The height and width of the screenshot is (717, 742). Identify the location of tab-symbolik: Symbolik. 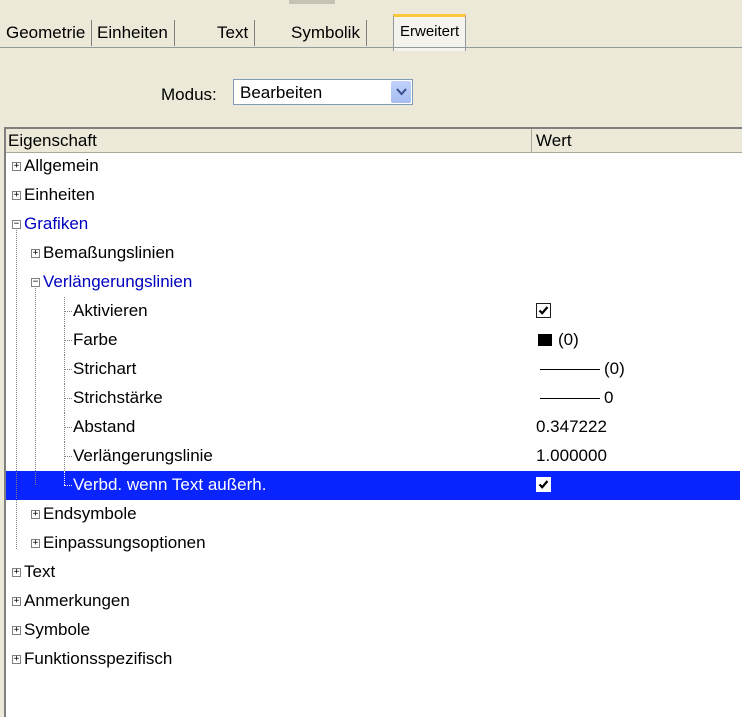
(326, 33).